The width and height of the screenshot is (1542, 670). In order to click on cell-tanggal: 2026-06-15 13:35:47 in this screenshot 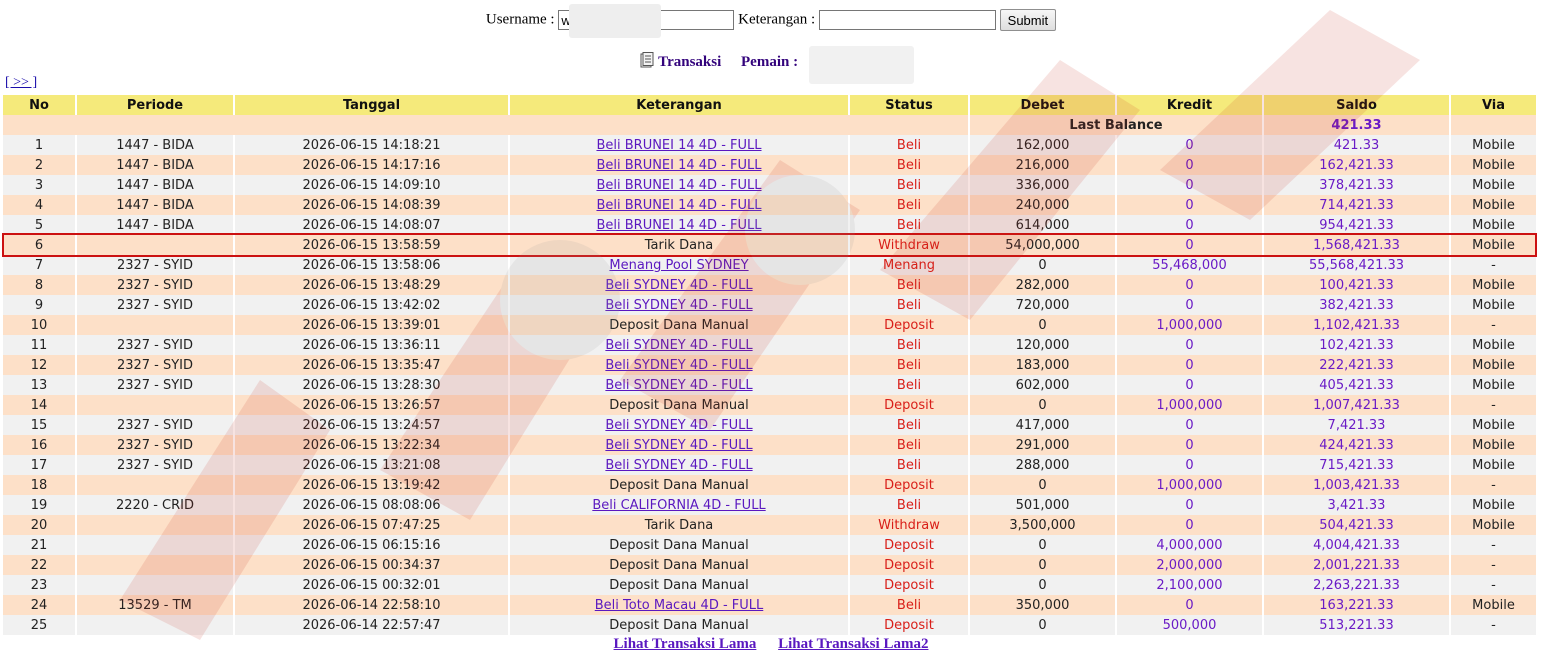, I will do `click(372, 365)`.